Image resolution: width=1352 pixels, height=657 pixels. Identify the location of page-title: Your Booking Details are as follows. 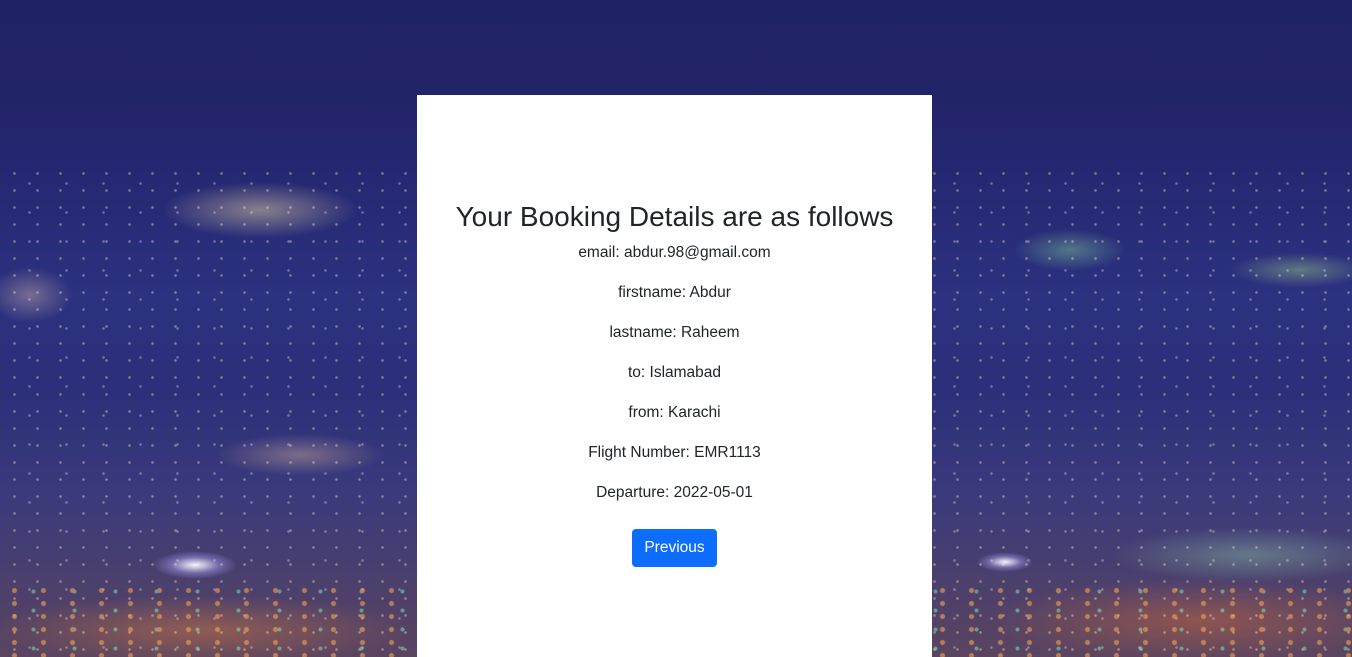
(674, 216).